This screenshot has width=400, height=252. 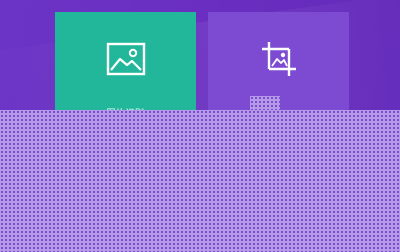 I want to click on image-icon, so click(x=125, y=59).